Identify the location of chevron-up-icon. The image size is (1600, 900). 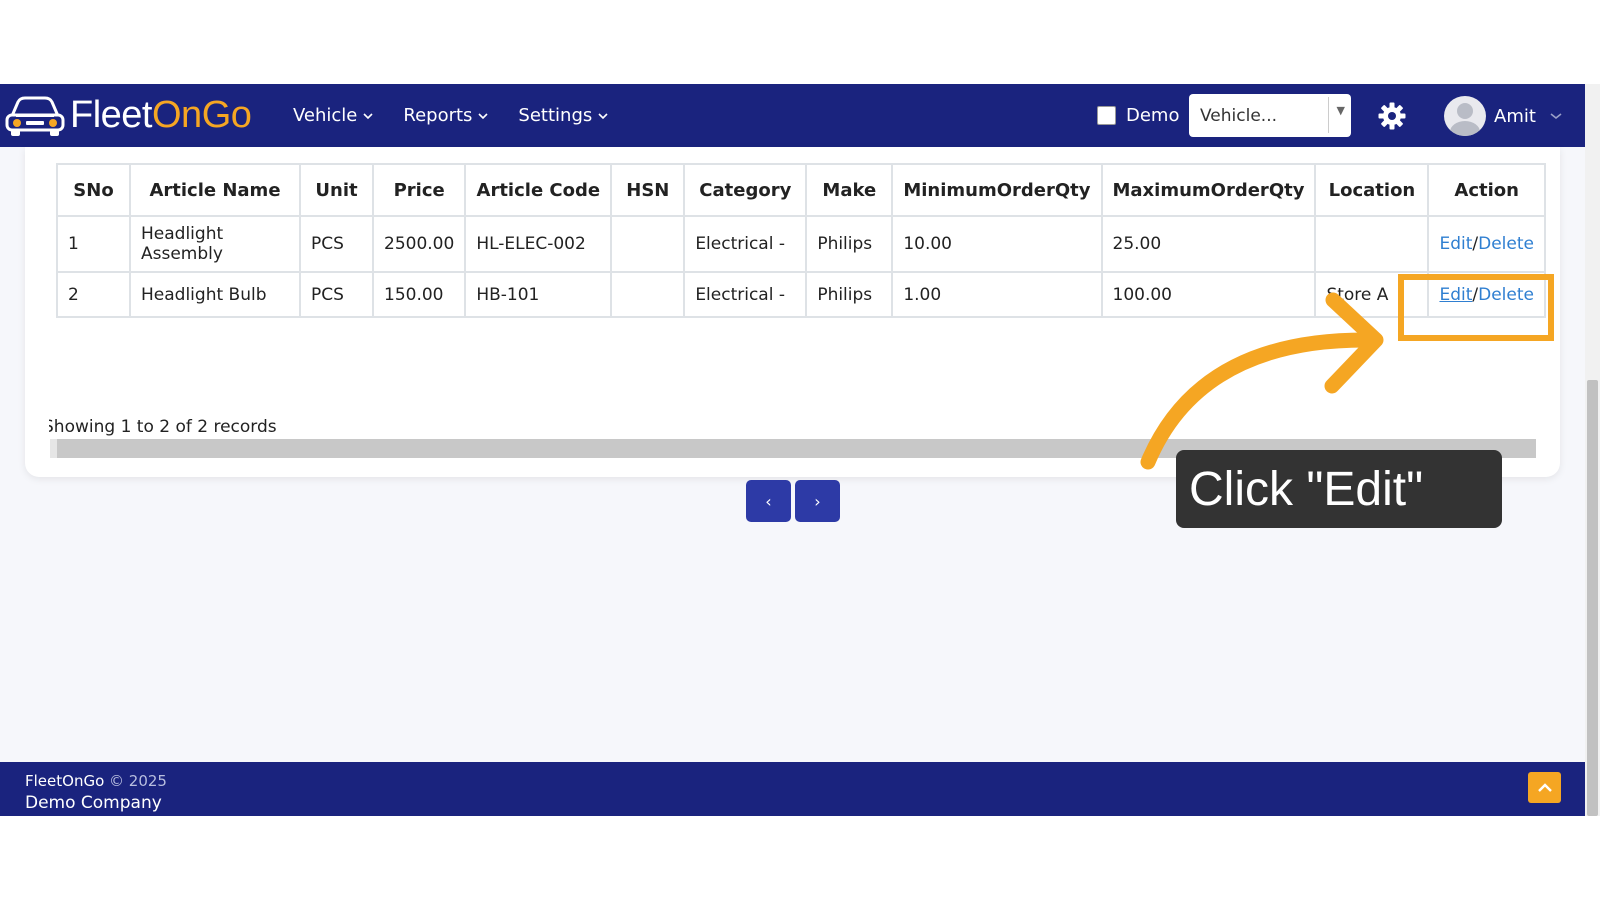
(1544, 787).